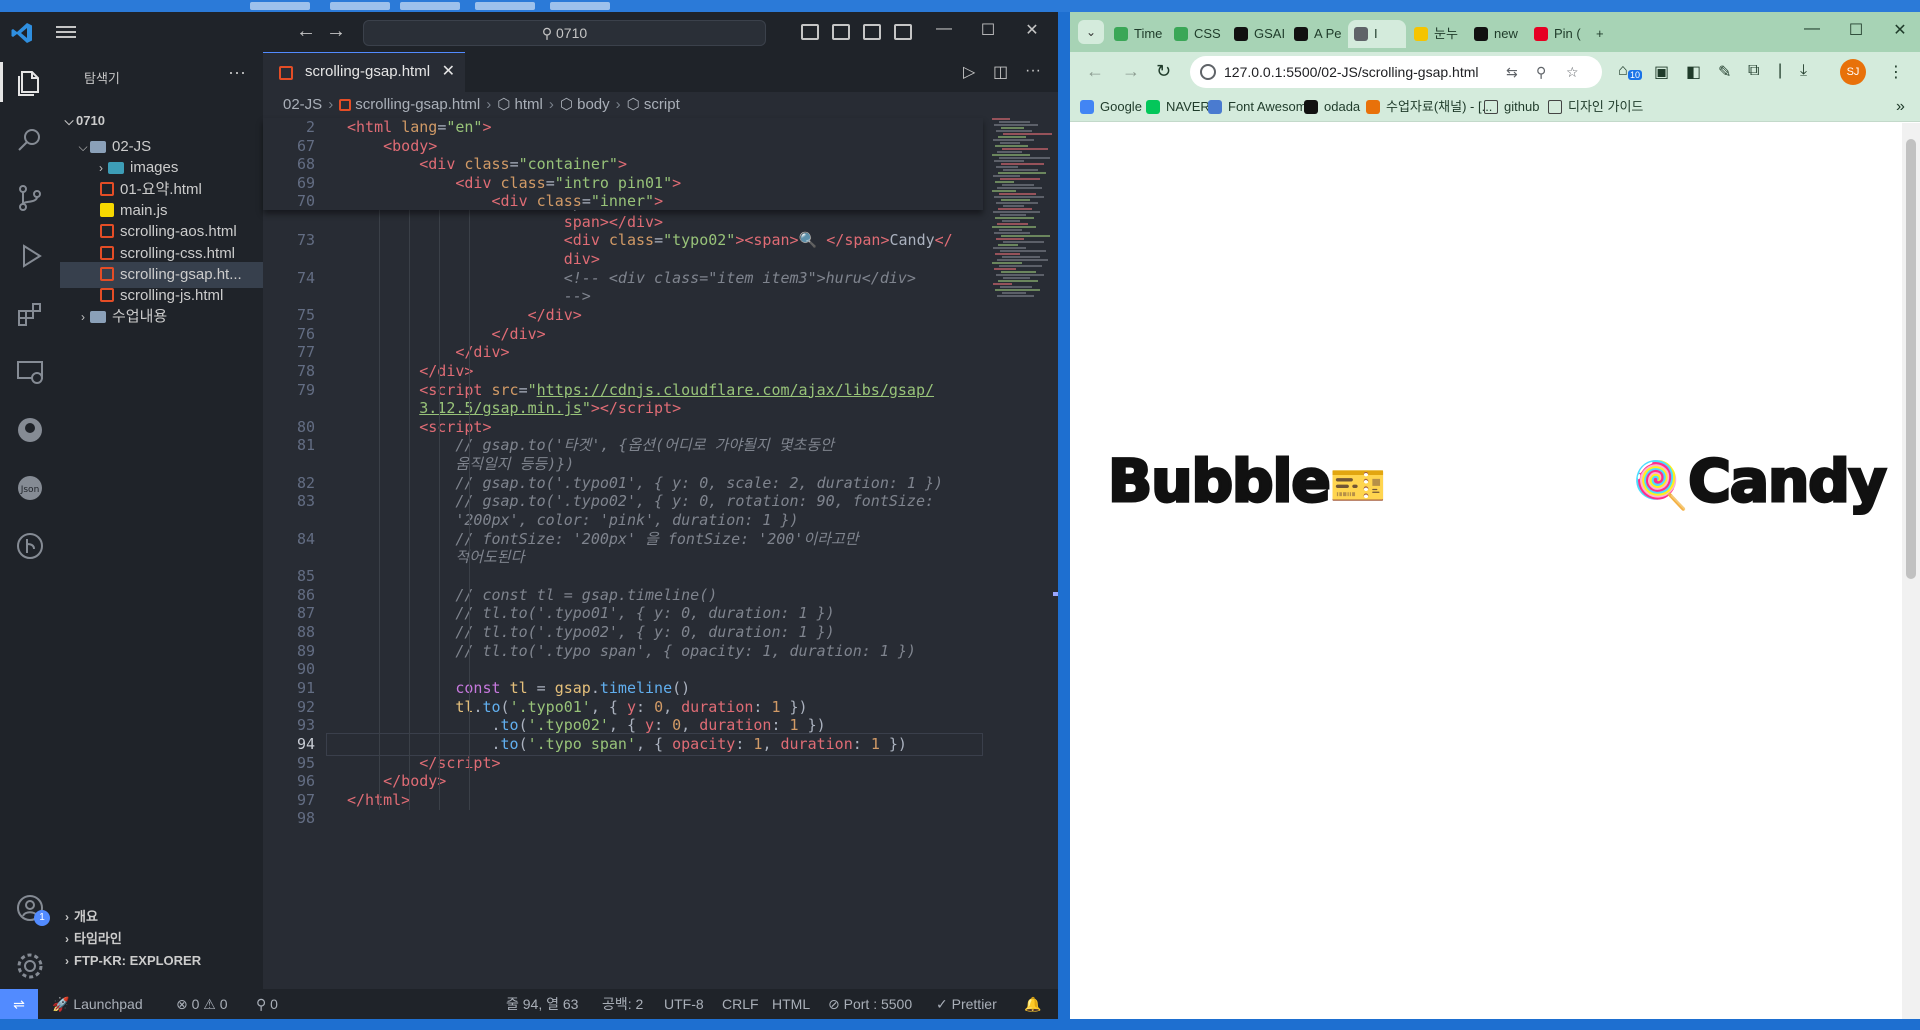 This screenshot has width=1920, height=1030. What do you see at coordinates (810, 32) in the screenshot?
I see `toggle-sidebar-icon` at bounding box center [810, 32].